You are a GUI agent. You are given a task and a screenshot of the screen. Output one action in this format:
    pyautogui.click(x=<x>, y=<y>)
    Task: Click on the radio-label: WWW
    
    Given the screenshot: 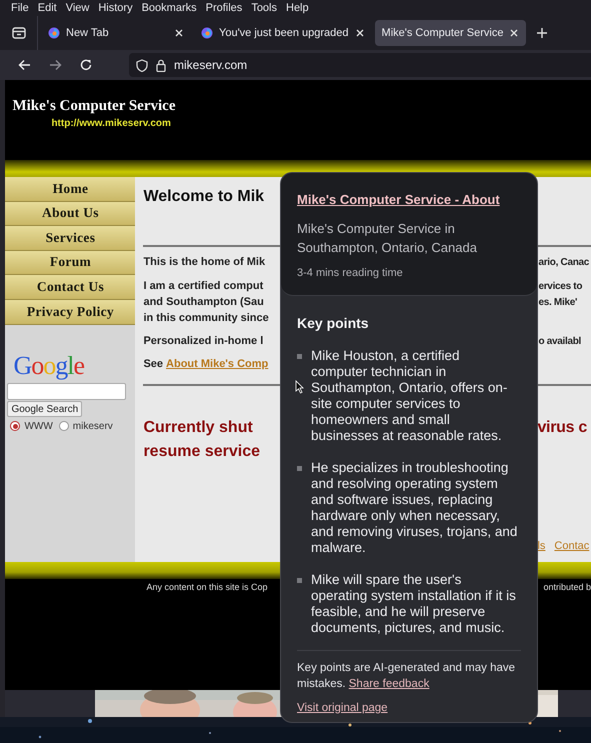 What is the action you would take?
    pyautogui.click(x=38, y=427)
    